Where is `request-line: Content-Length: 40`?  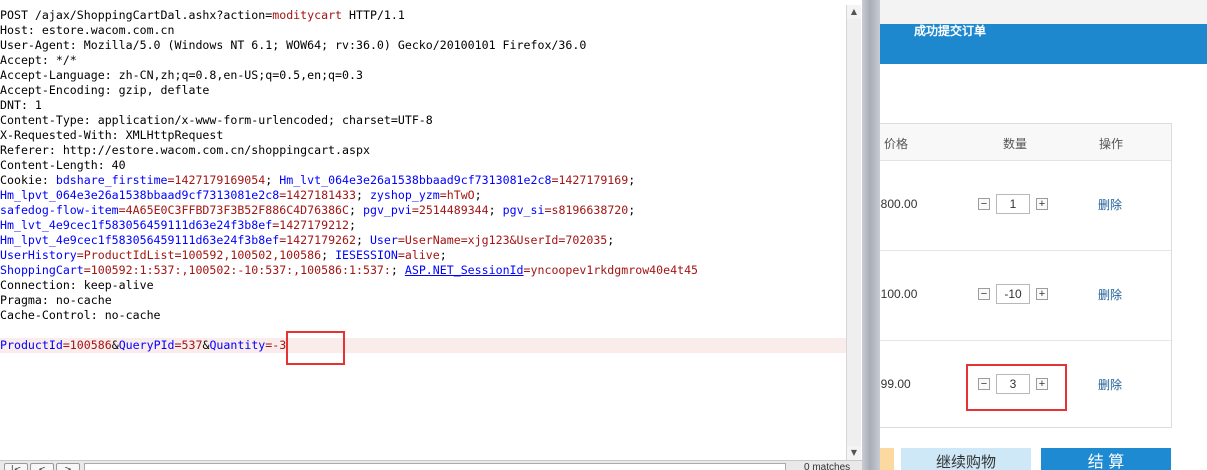 request-line: Content-Length: 40 is located at coordinates (423, 165).